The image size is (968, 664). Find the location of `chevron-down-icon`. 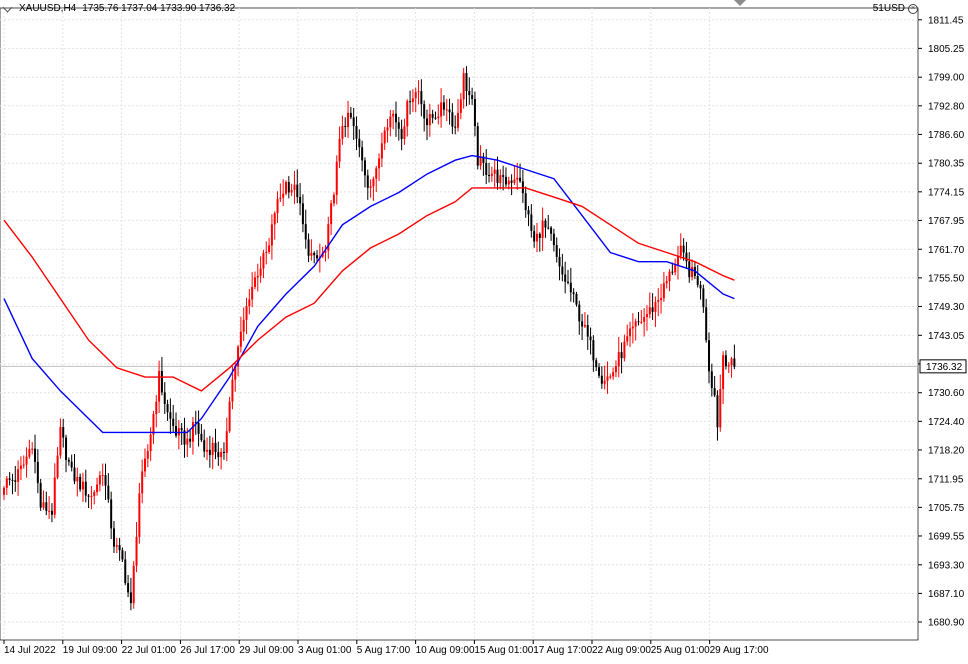

chevron-down-icon is located at coordinates (7, 7).